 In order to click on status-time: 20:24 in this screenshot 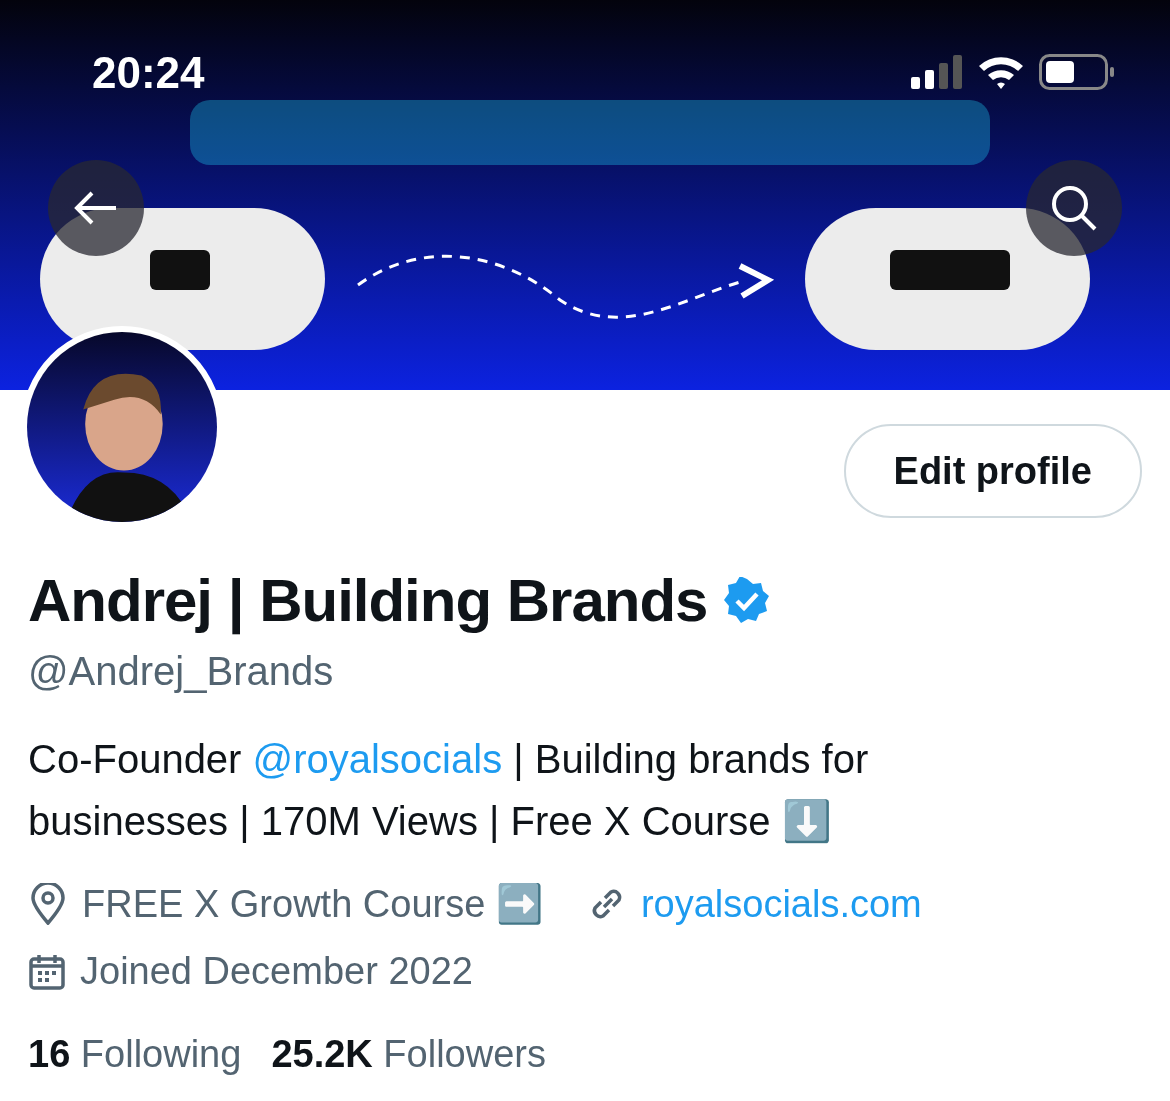, I will do `click(148, 73)`.